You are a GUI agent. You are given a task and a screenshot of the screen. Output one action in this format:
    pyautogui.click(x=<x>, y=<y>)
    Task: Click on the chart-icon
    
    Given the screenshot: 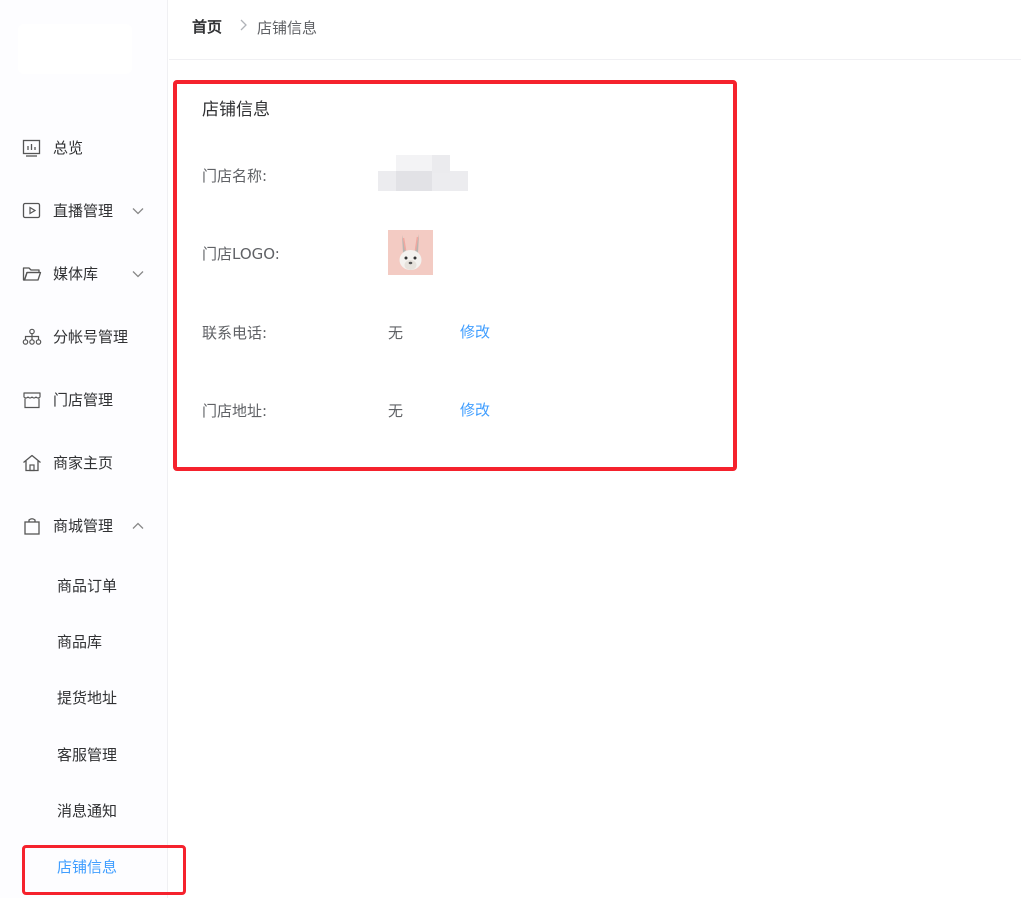 What is the action you would take?
    pyautogui.click(x=31, y=148)
    